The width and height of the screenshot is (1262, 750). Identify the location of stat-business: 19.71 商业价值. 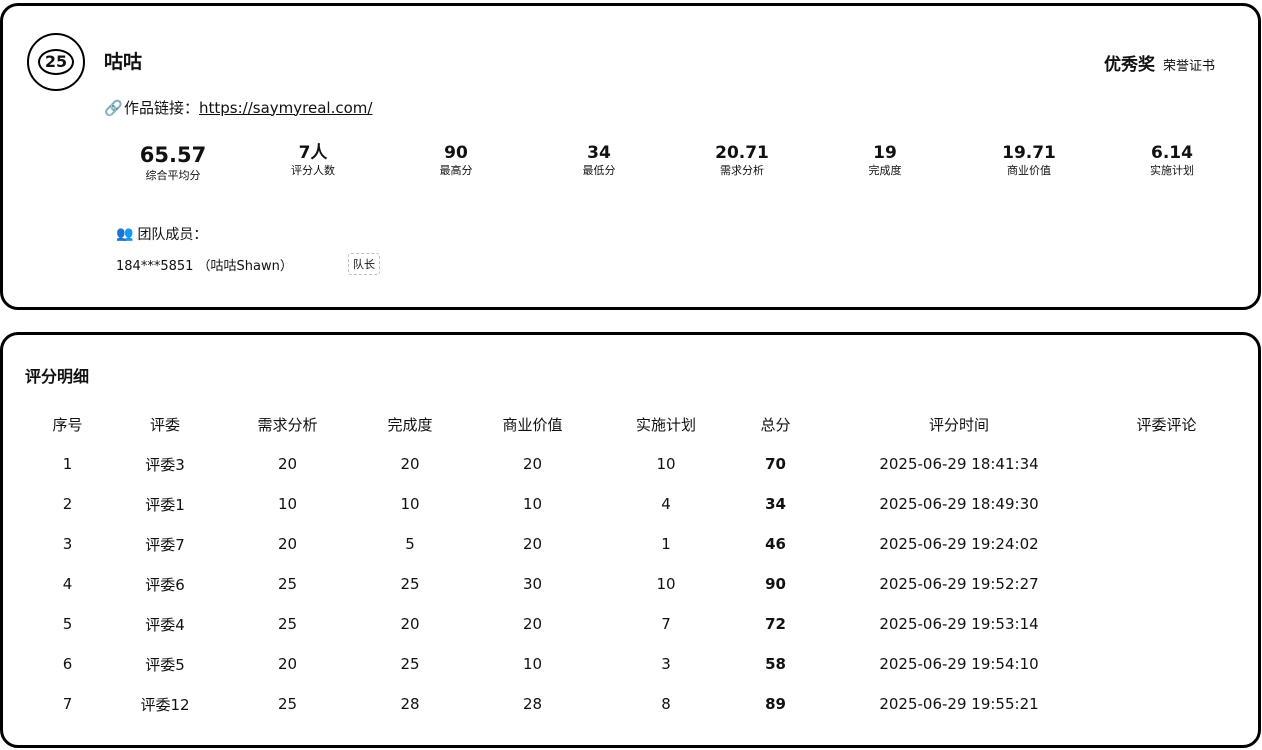
(1029, 160).